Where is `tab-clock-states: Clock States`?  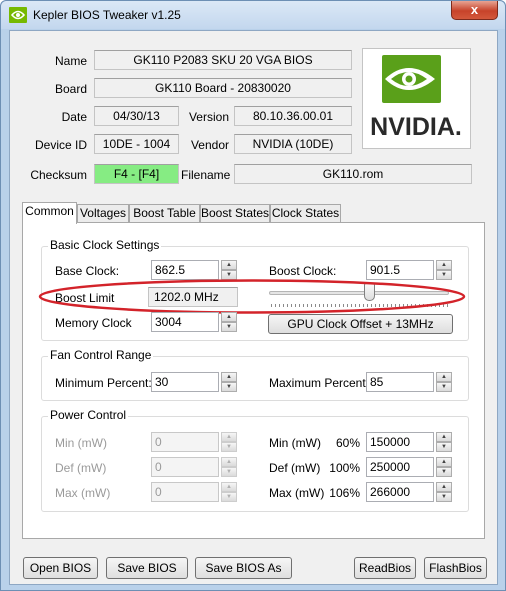
tab-clock-states: Clock States is located at coordinates (305, 213).